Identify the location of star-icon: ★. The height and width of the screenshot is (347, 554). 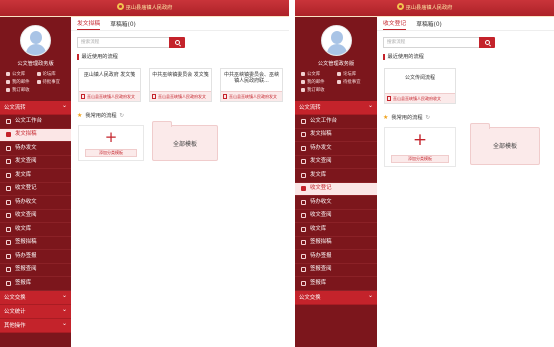
(80, 115).